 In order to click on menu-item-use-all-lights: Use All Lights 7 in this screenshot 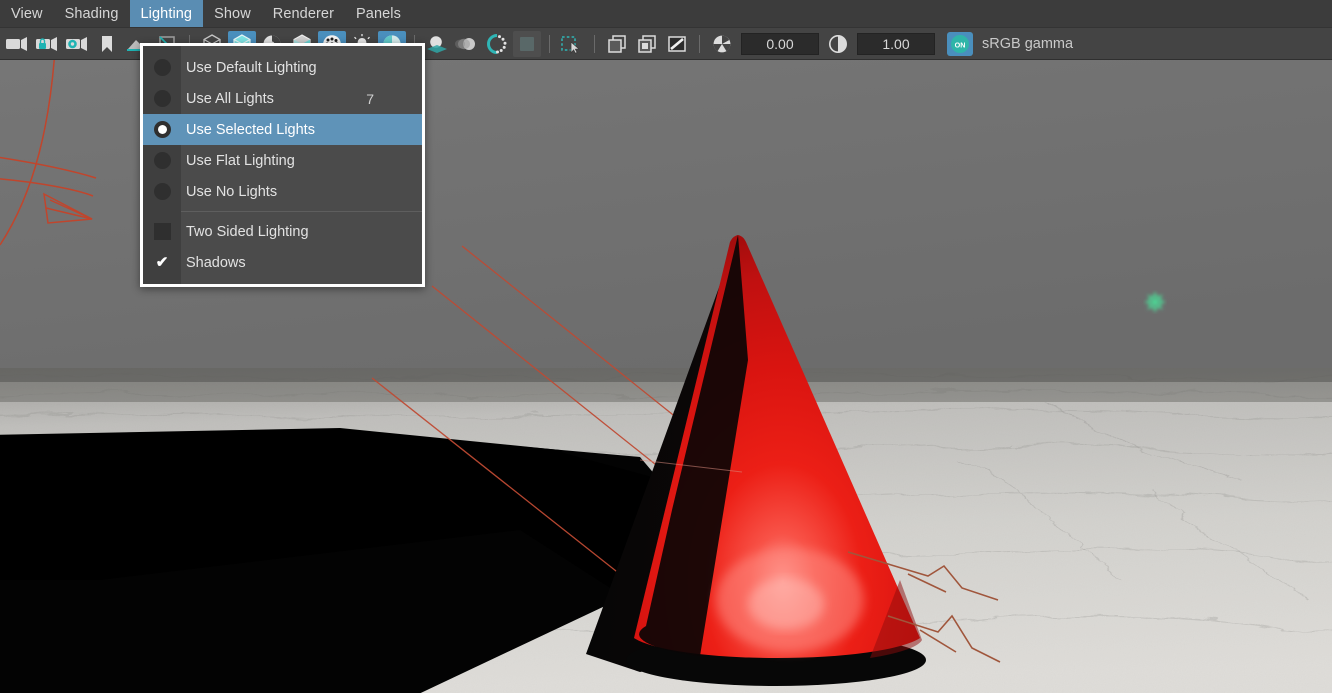, I will do `click(282, 98)`.